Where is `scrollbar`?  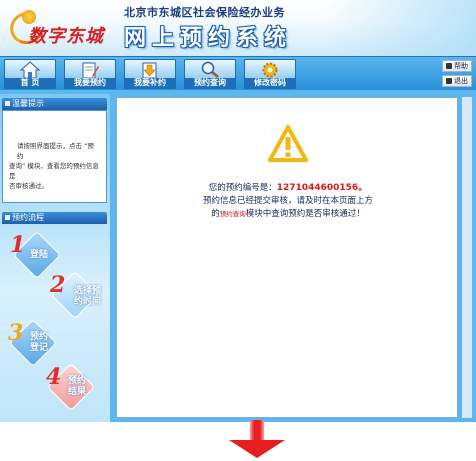
scrollbar is located at coordinates (467, 257).